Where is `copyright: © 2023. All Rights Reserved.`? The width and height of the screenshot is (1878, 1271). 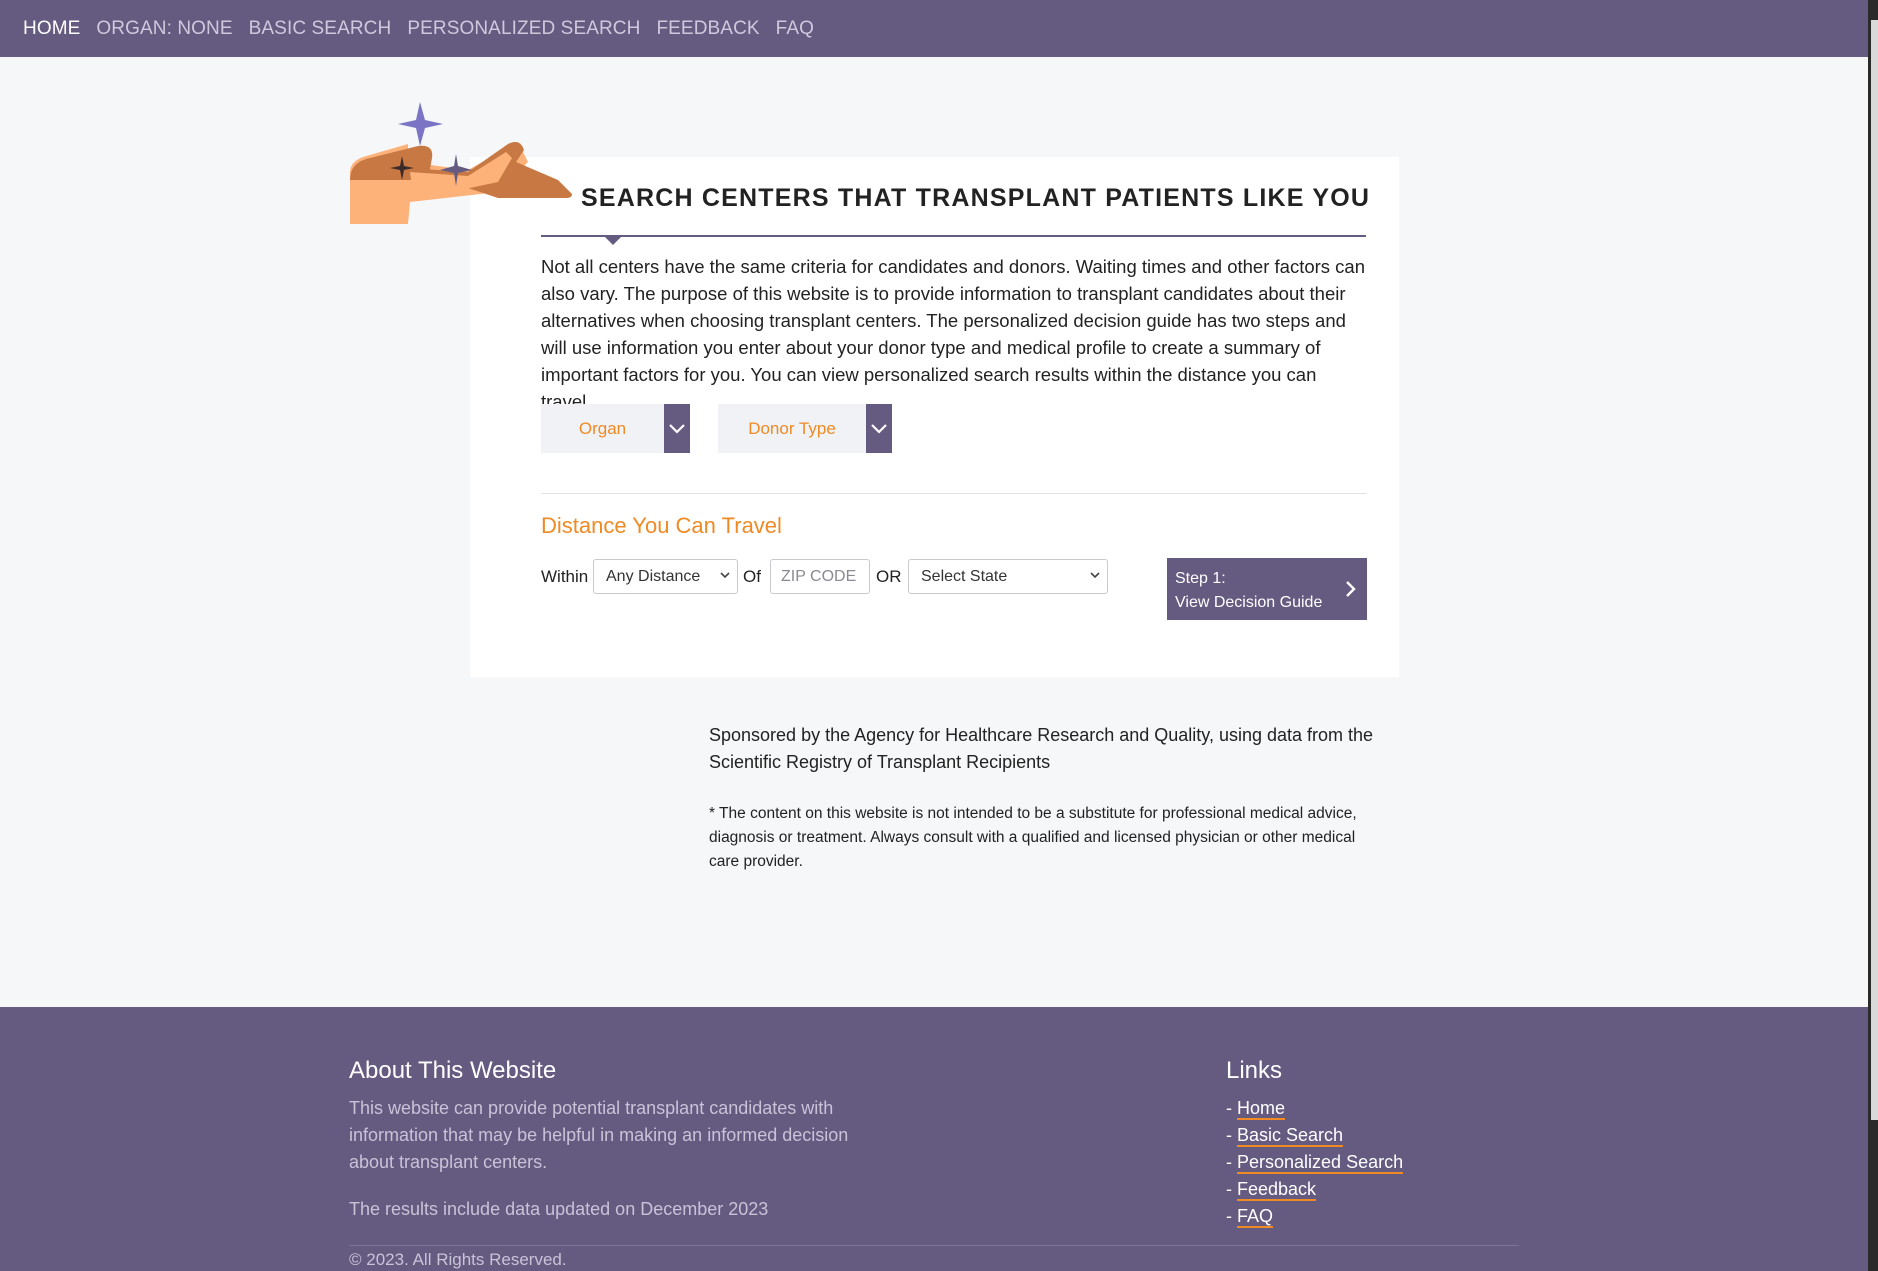 copyright: © 2023. All Rights Reserved. is located at coordinates (458, 1259).